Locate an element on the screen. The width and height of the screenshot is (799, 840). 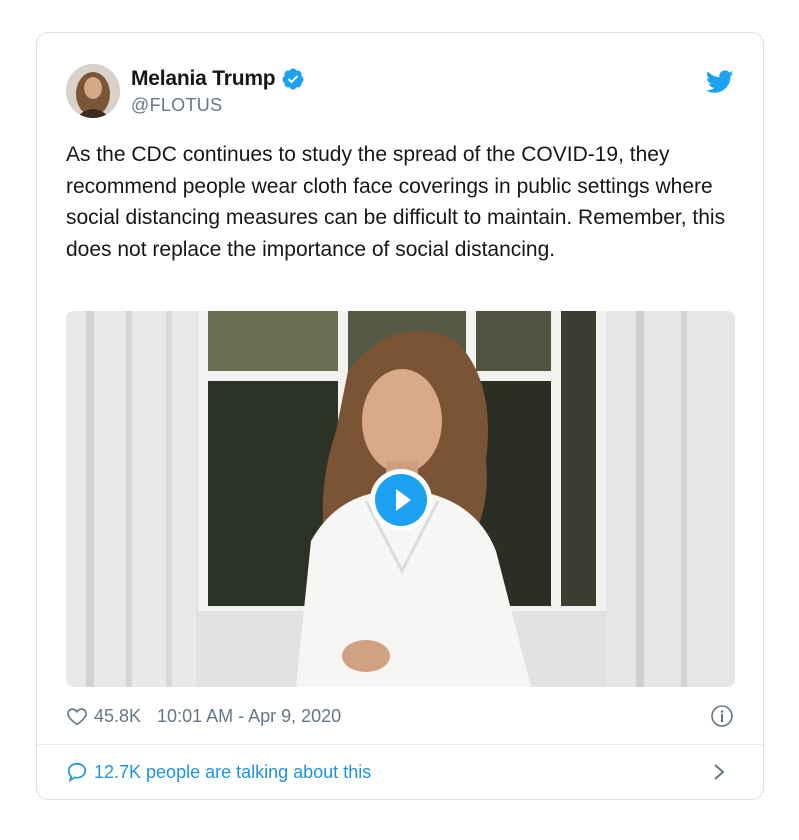
speech-bubble-icon is located at coordinates (77, 772).